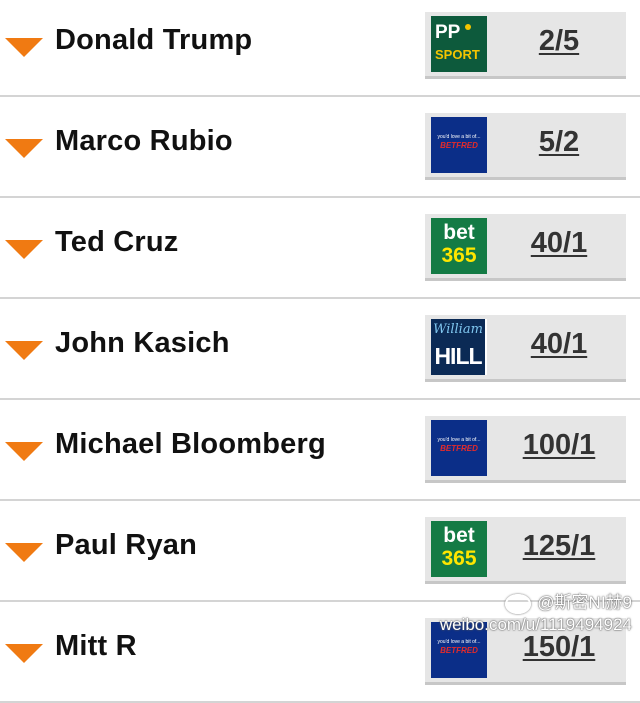 The width and height of the screenshot is (640, 703). I want to click on odds-value: 5/2, so click(559, 142).